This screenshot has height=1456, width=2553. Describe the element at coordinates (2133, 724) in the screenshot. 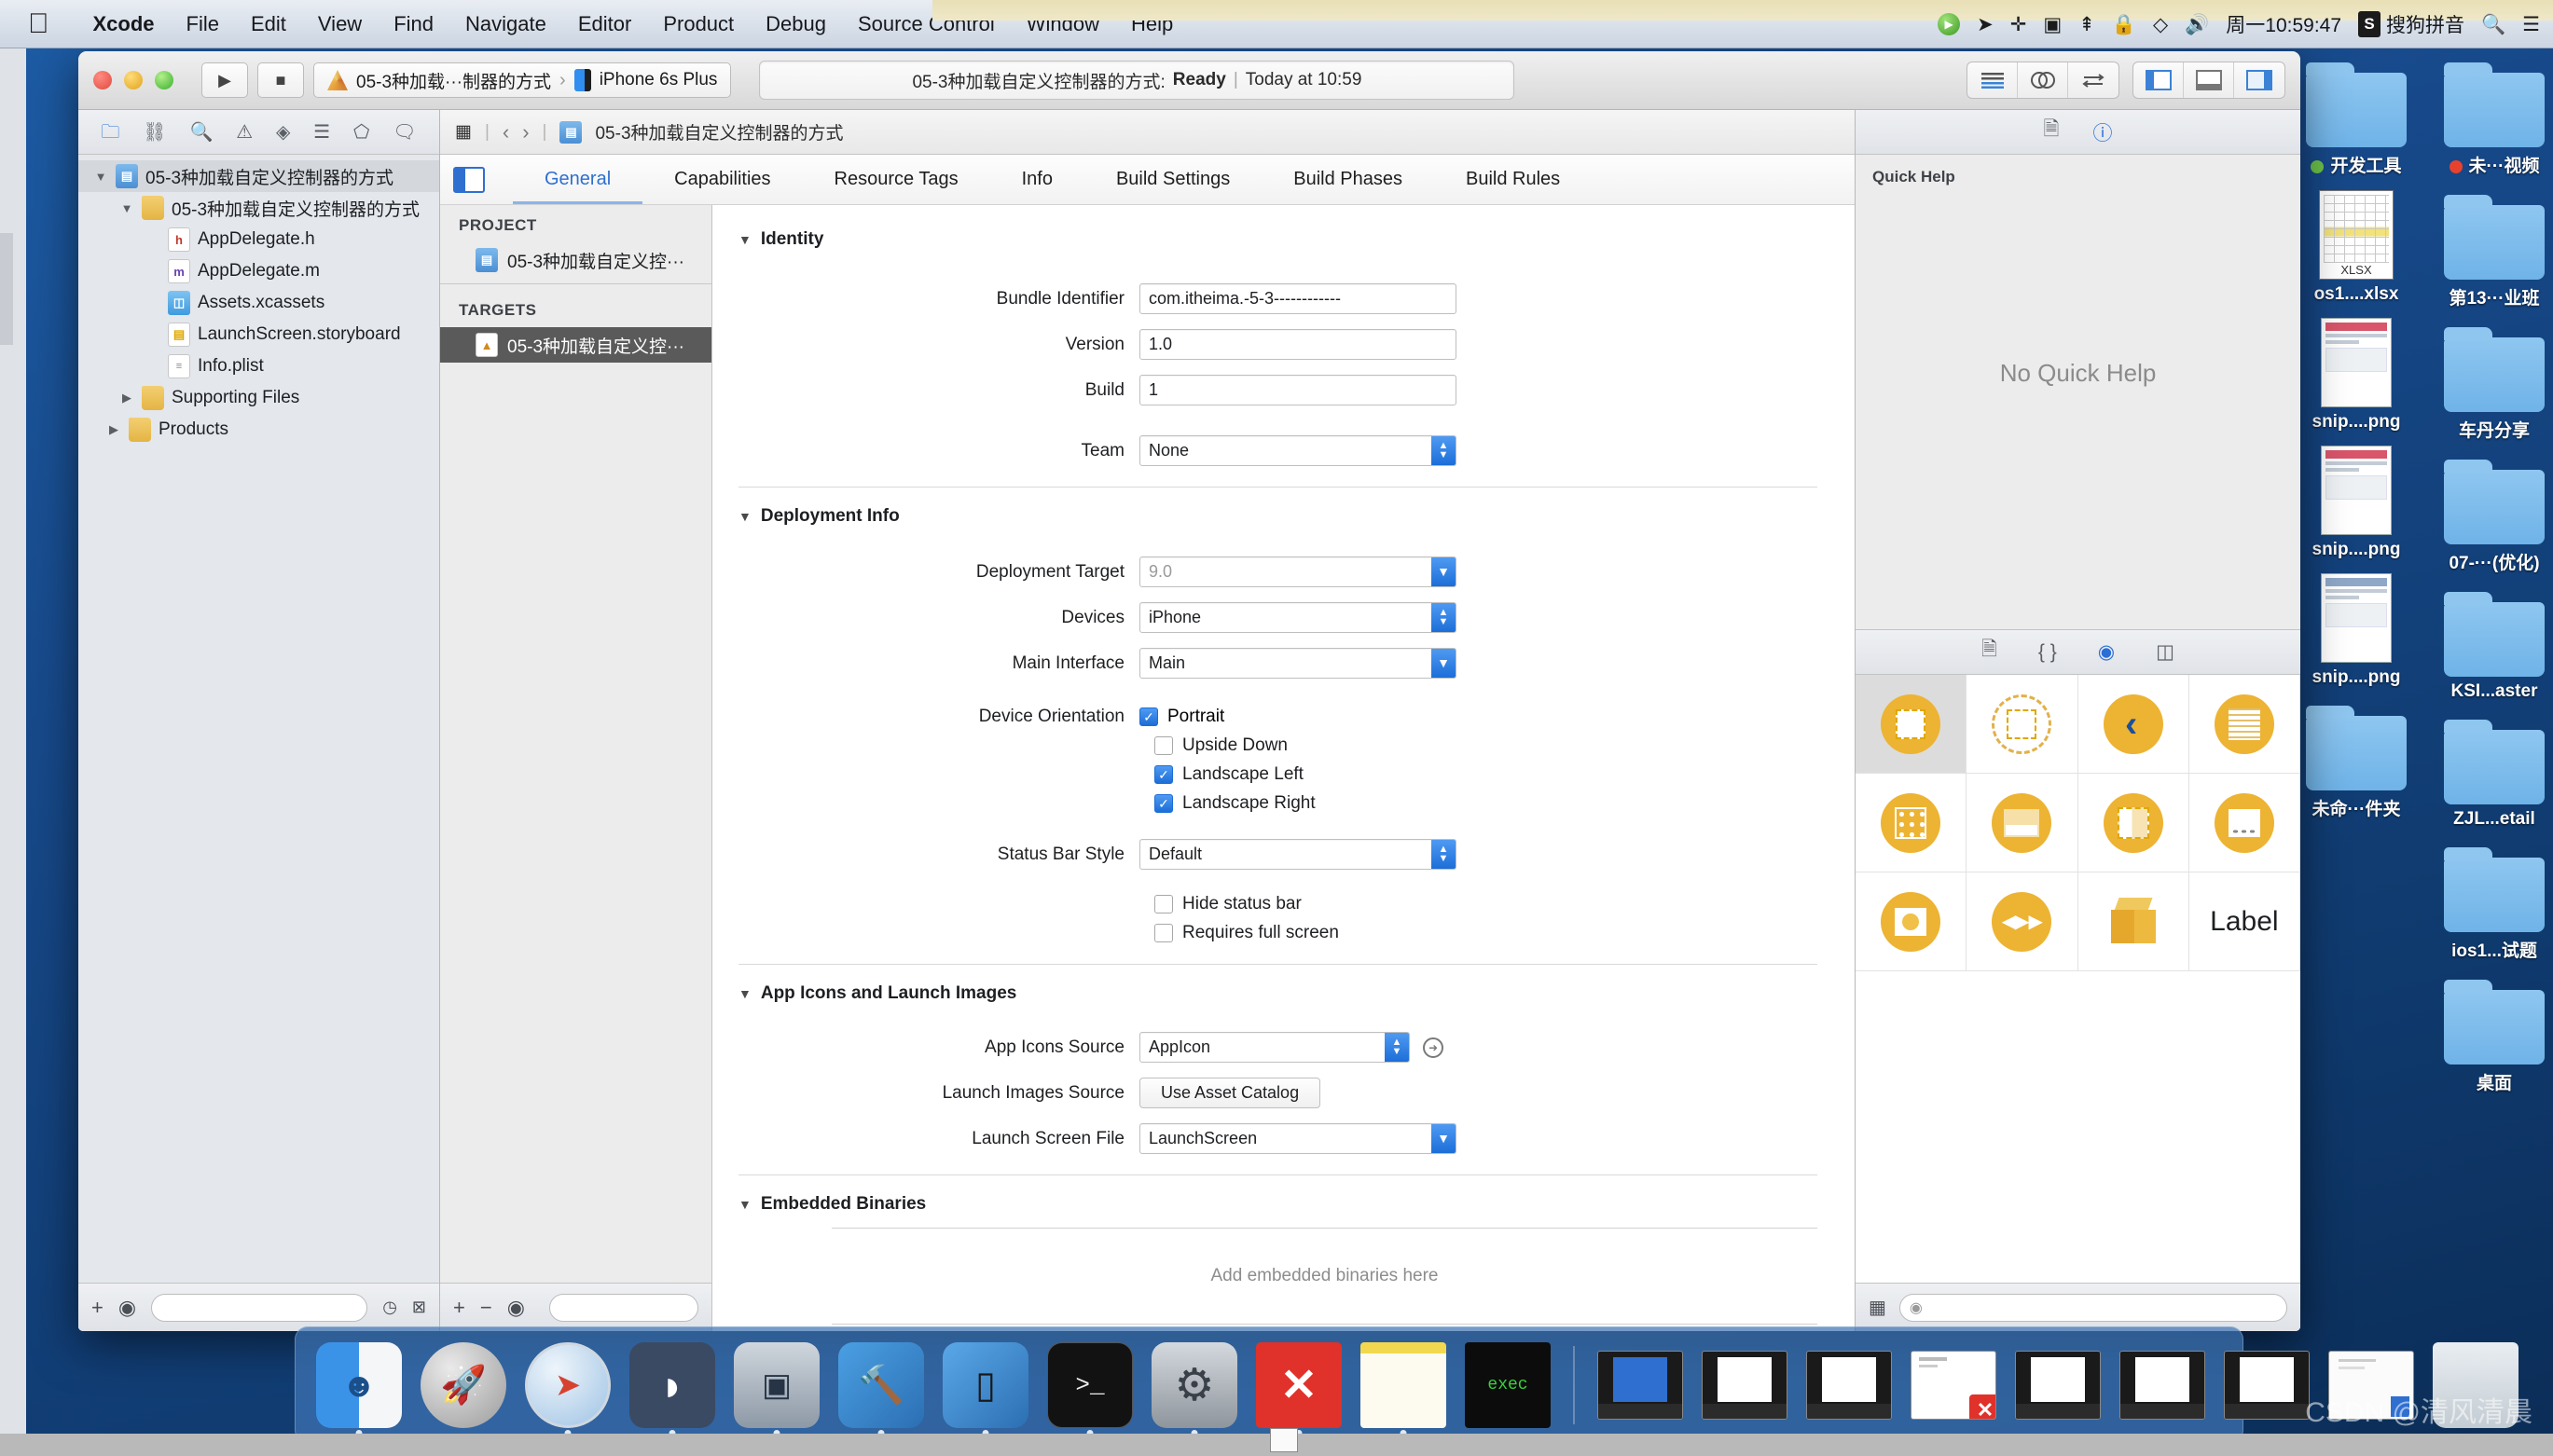

I see `library-item-navigation-controller: ‹` at that location.